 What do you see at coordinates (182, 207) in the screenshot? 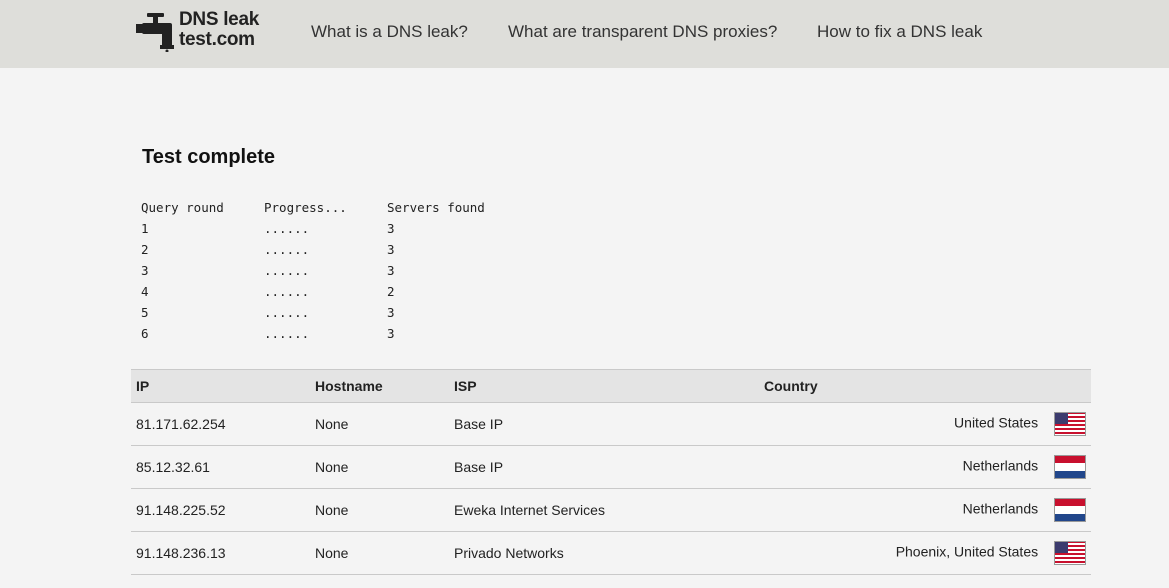
I see `col-query-round: Query round` at bounding box center [182, 207].